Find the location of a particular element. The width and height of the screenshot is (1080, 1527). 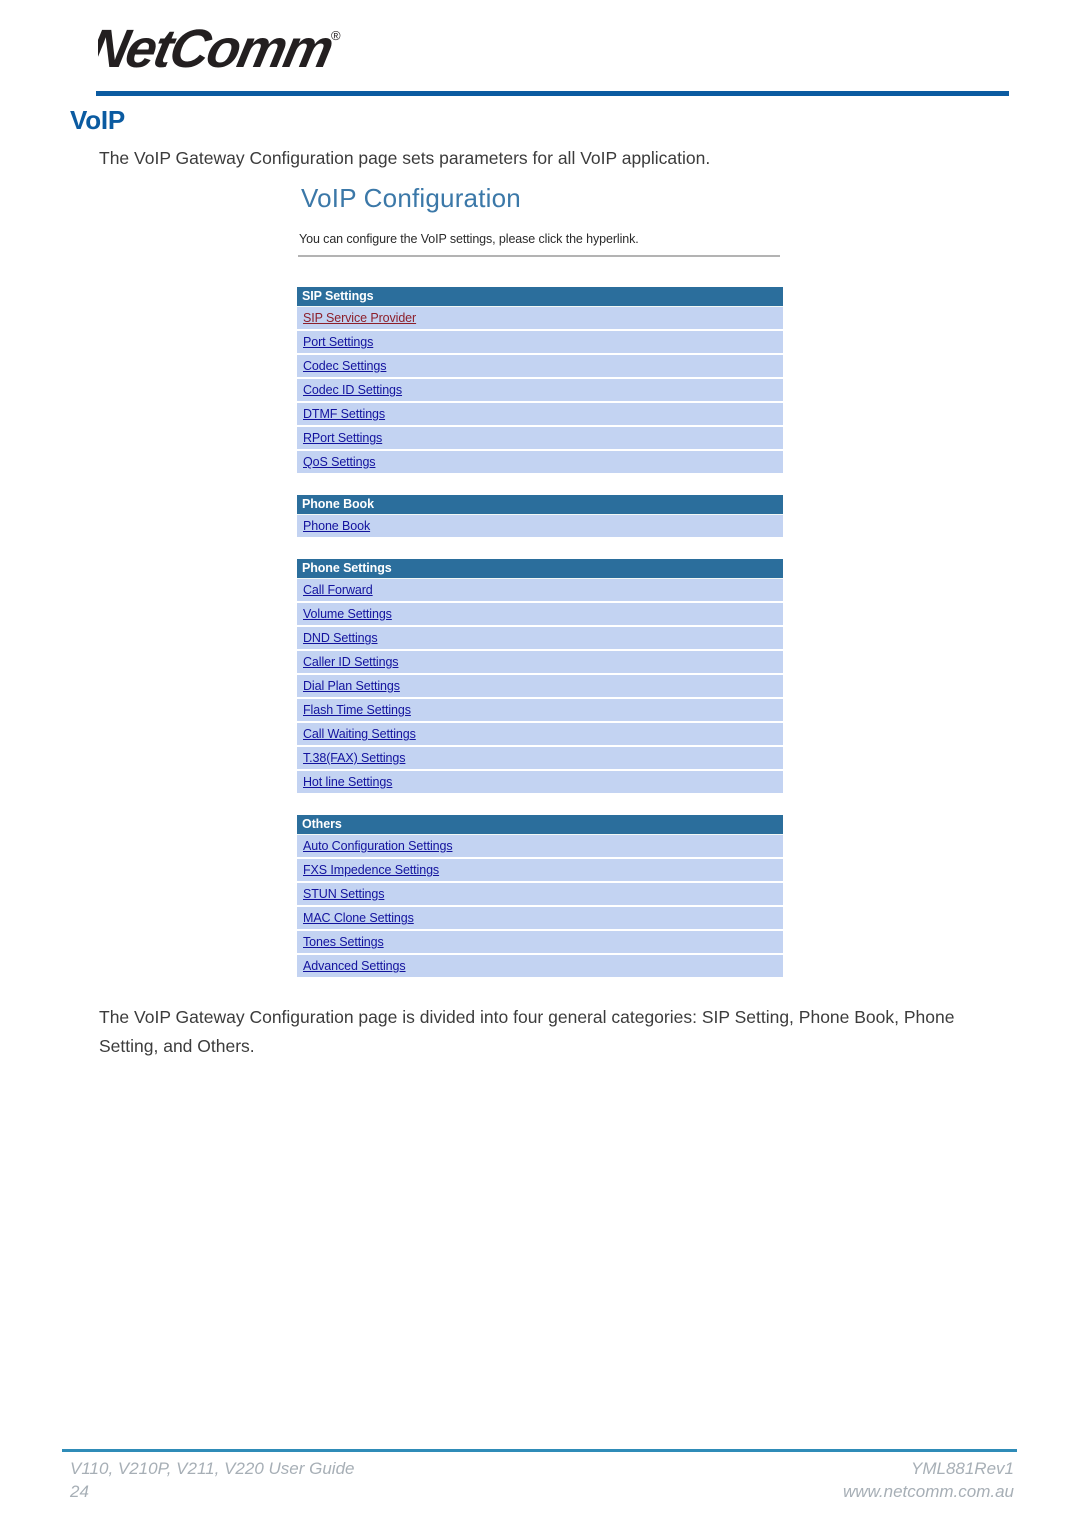

header-divider is located at coordinates (552, 93).